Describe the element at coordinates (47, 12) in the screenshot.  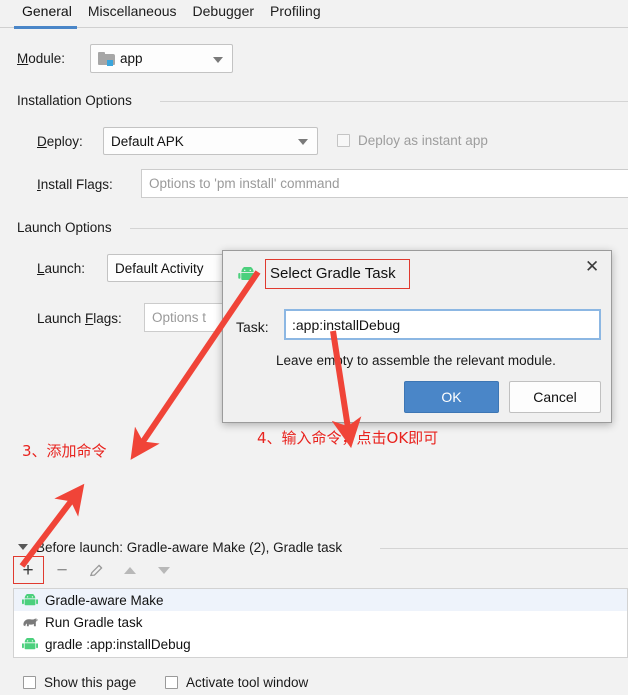
I see `tab-general: General` at that location.